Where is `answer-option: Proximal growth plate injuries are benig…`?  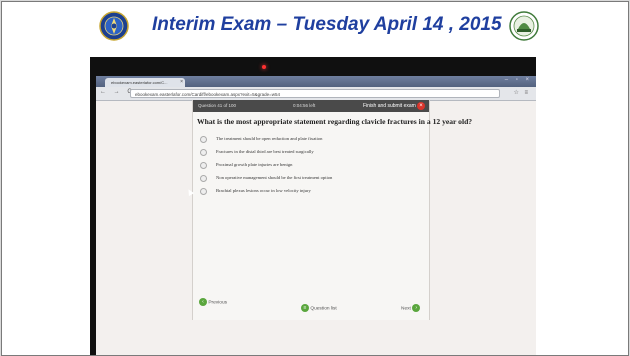
answer-option: Proximal growth plate injuries are benig… is located at coordinates (297, 166).